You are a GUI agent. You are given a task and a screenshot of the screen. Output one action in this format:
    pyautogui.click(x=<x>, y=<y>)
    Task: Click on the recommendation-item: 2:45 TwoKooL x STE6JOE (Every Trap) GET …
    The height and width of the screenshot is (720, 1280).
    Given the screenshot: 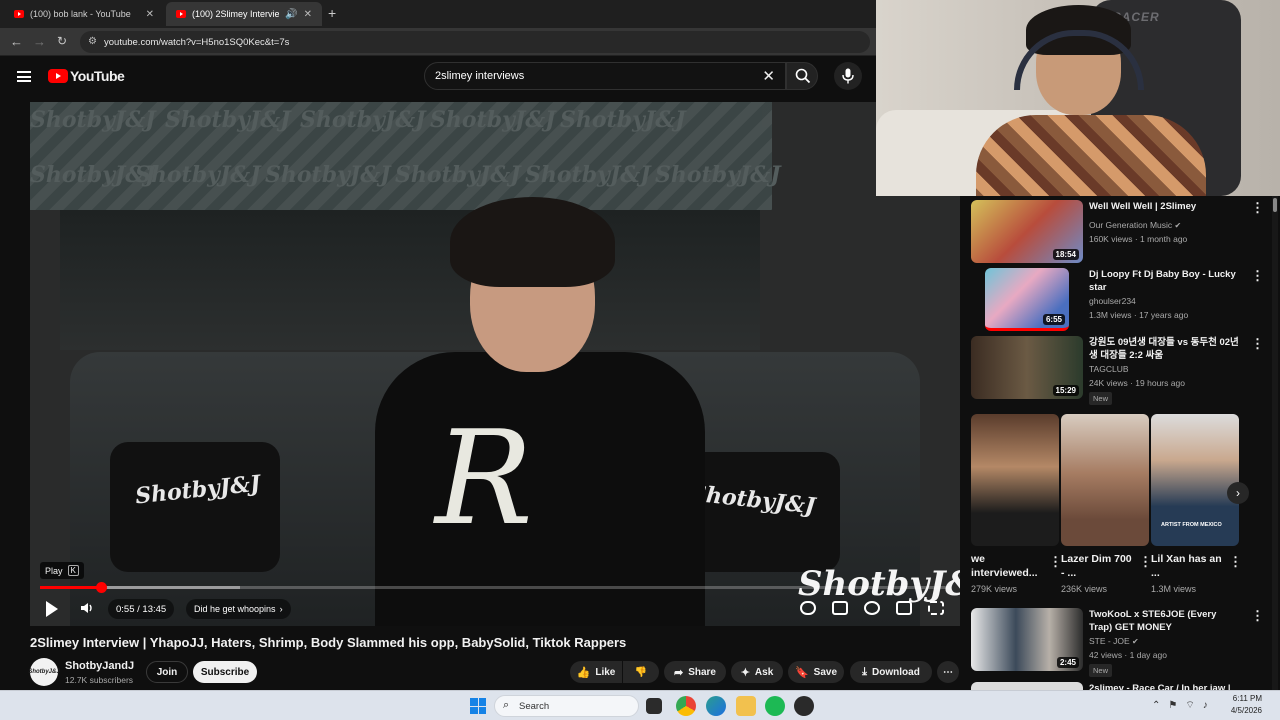 What is the action you would take?
    pyautogui.click(x=1117, y=643)
    